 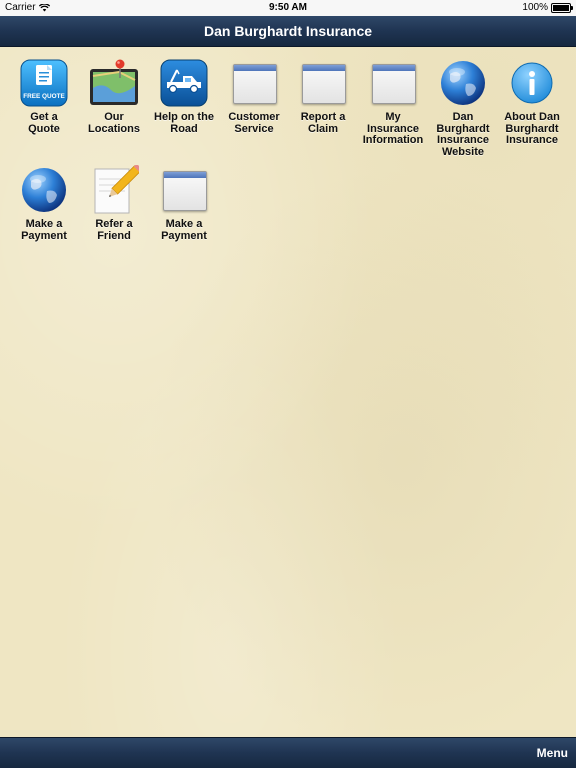 I want to click on clock: 9:50 AM, so click(x=288, y=7).